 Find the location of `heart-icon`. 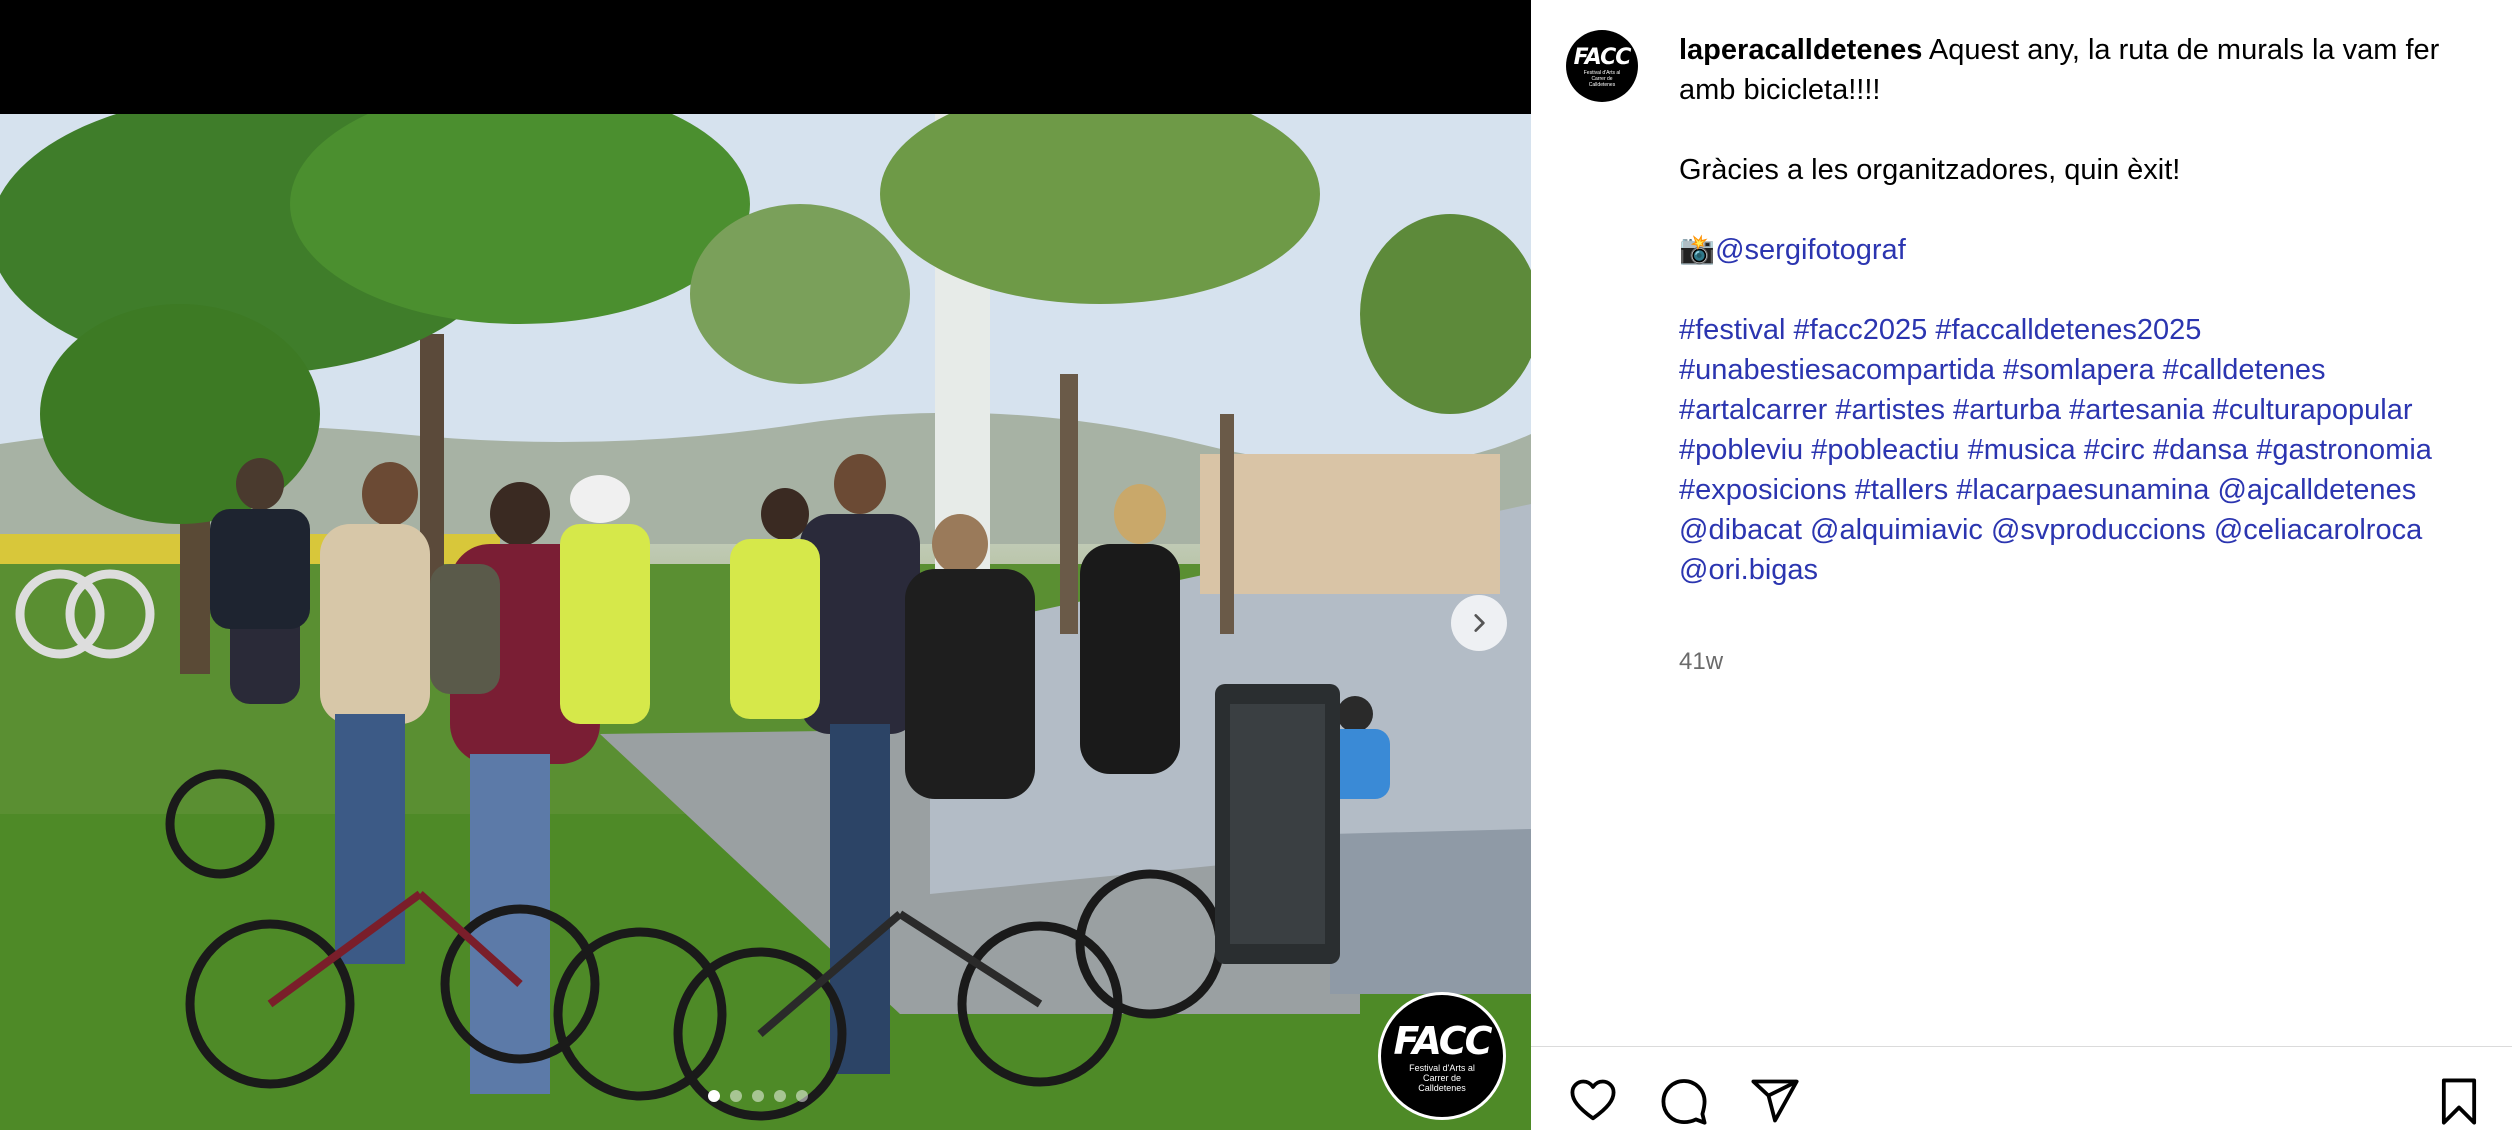

heart-icon is located at coordinates (1593, 1100).